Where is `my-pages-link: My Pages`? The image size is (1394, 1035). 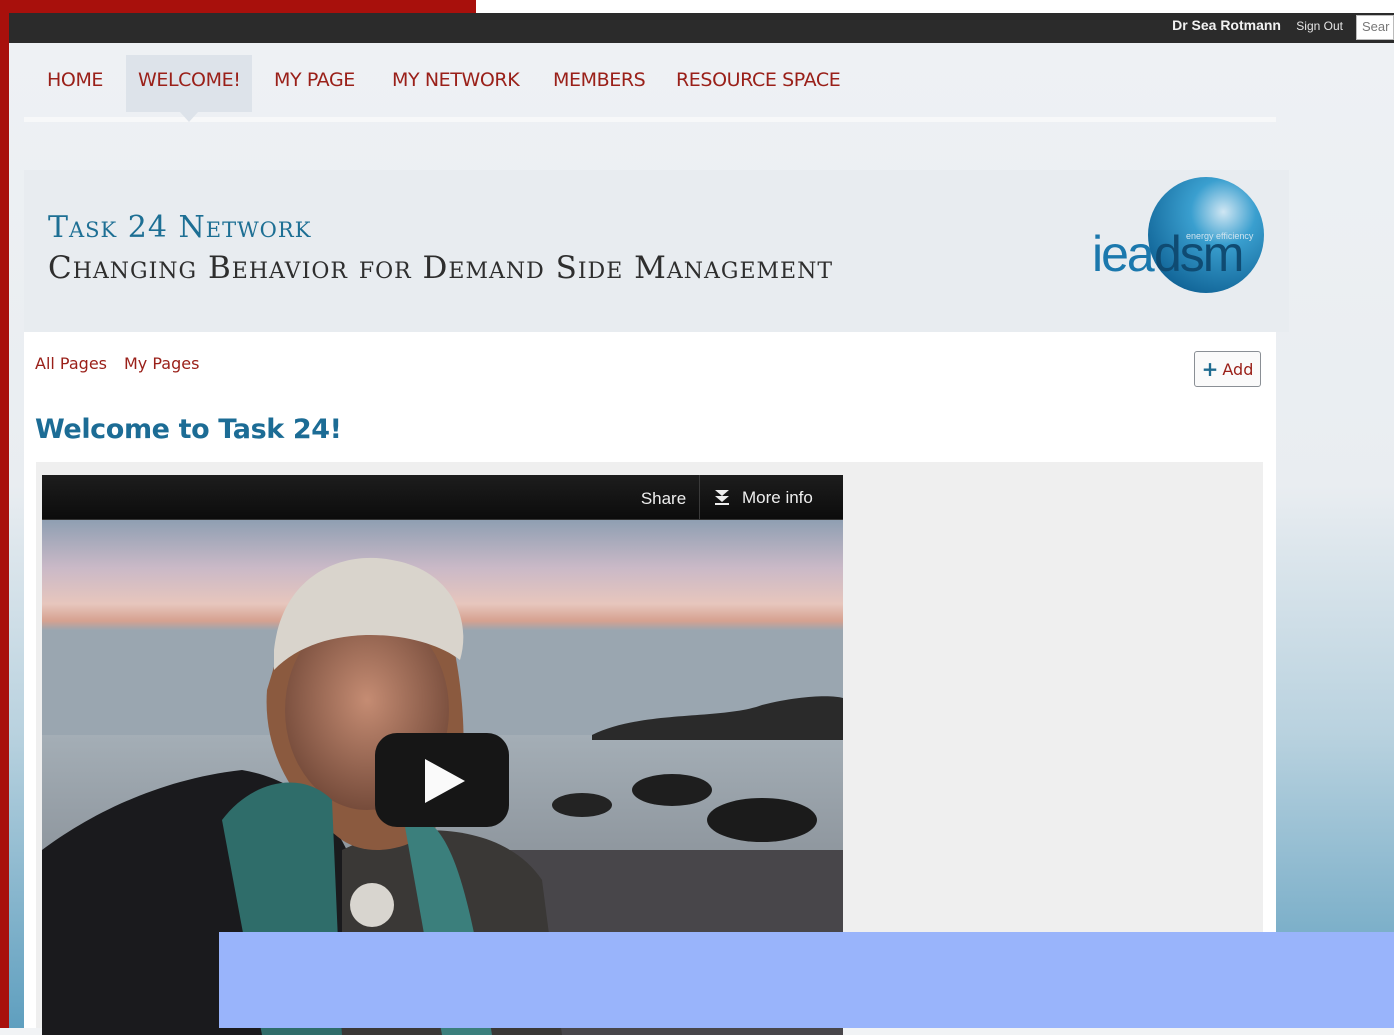
my-pages-link: My Pages is located at coordinates (161, 363).